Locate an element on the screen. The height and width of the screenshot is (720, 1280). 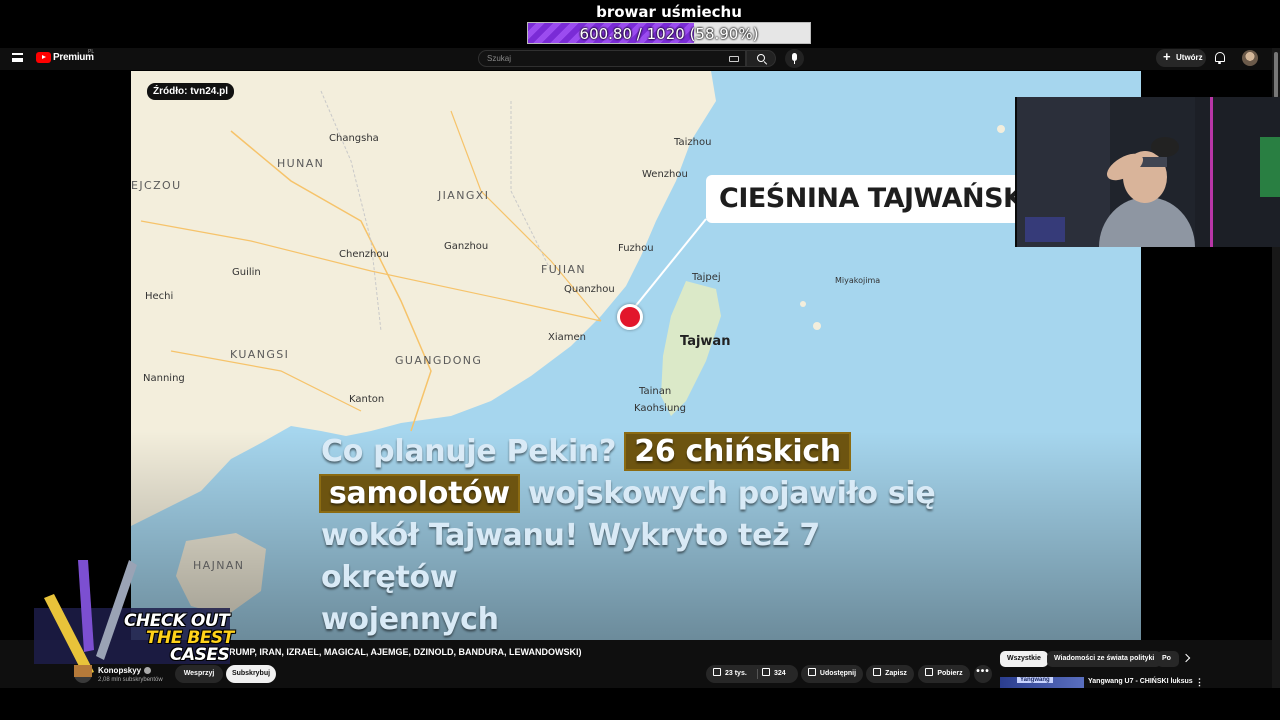
search-icon is located at coordinates (761, 58).